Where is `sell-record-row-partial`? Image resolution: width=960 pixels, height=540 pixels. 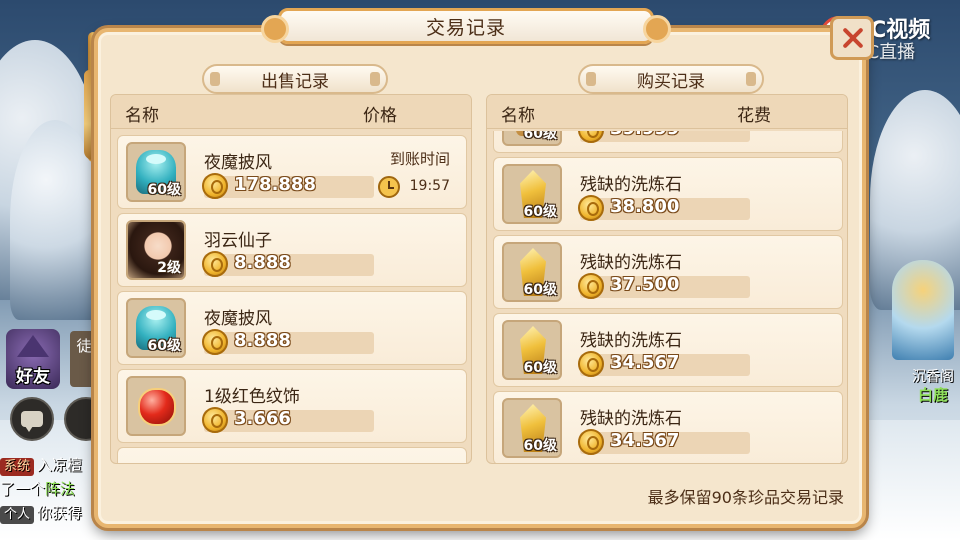 sell-record-row-partial is located at coordinates (292, 455).